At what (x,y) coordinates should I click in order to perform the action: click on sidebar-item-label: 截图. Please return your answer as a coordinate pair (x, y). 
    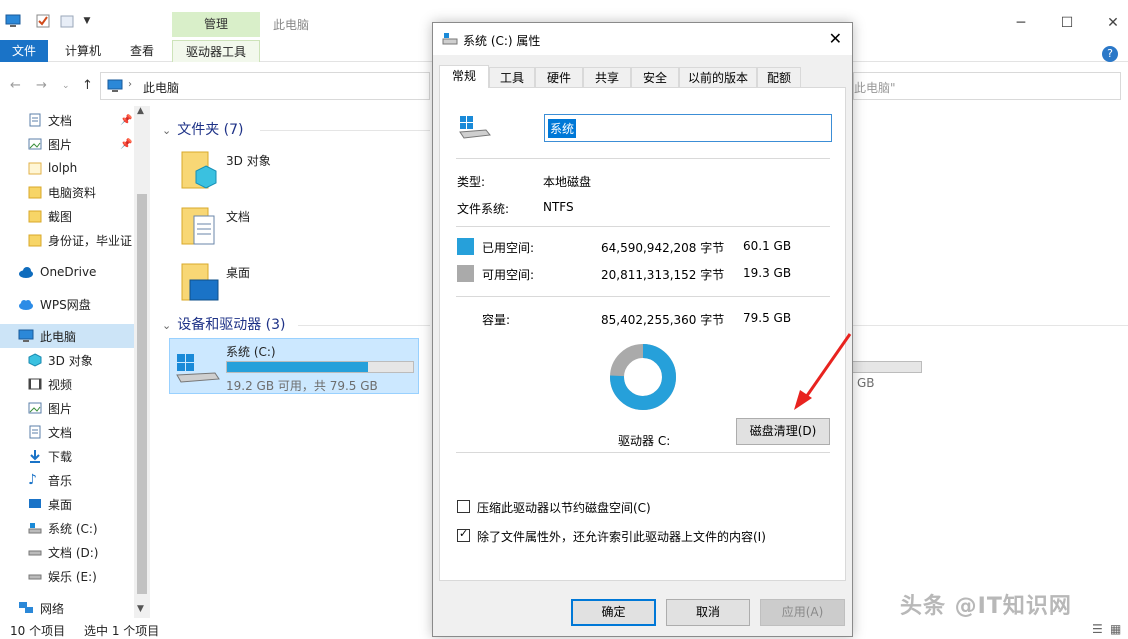
    Looking at the image, I should click on (60, 216).